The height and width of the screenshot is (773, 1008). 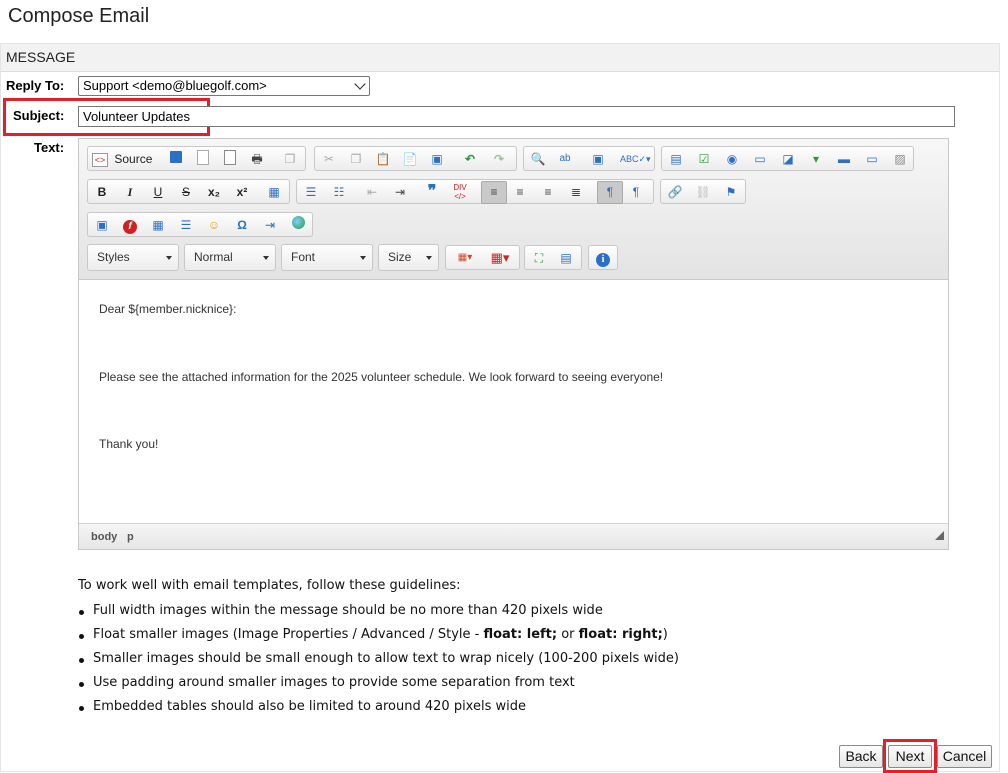 I want to click on horizontal-rule-button: ☰, so click(x=186, y=225).